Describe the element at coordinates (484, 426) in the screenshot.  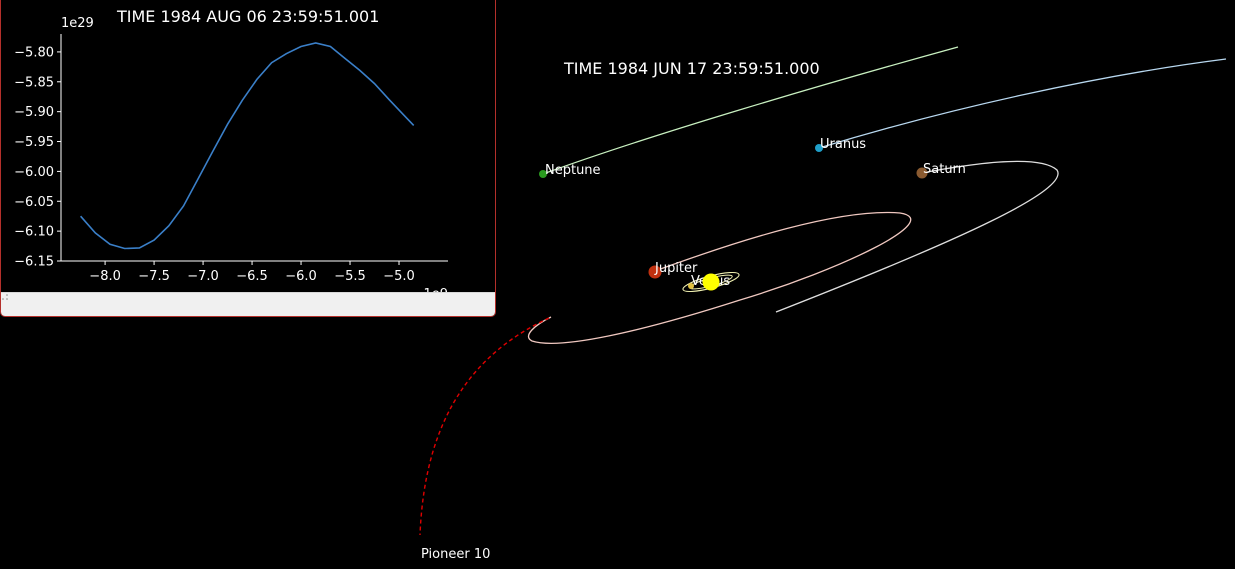
I see `pioneer-10-trajectory` at that location.